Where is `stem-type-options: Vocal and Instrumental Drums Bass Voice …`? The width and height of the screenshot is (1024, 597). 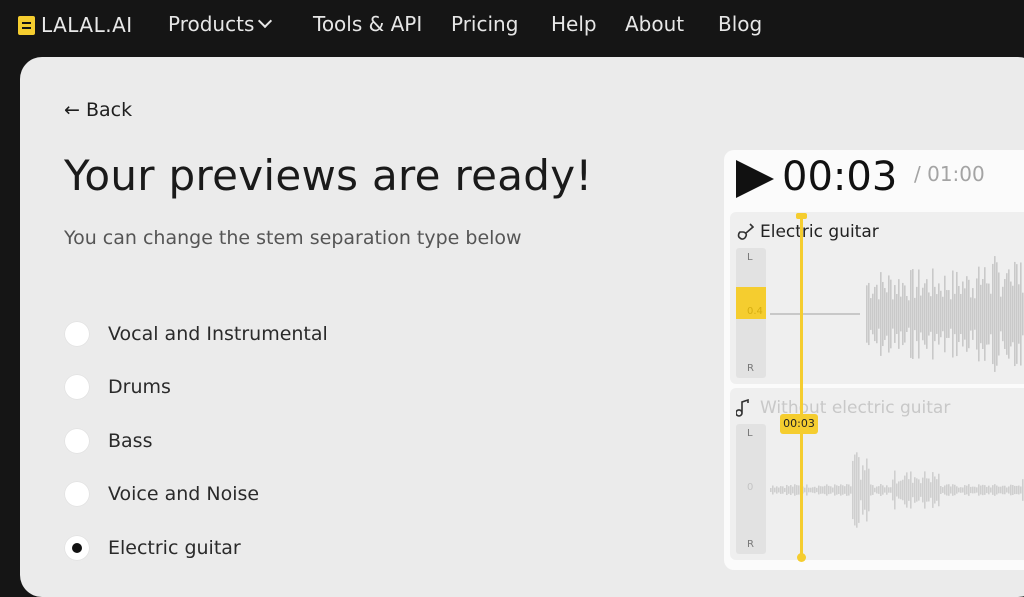 stem-type-options: Vocal and Instrumental Drums Bass Voice … is located at coordinates (196, 441).